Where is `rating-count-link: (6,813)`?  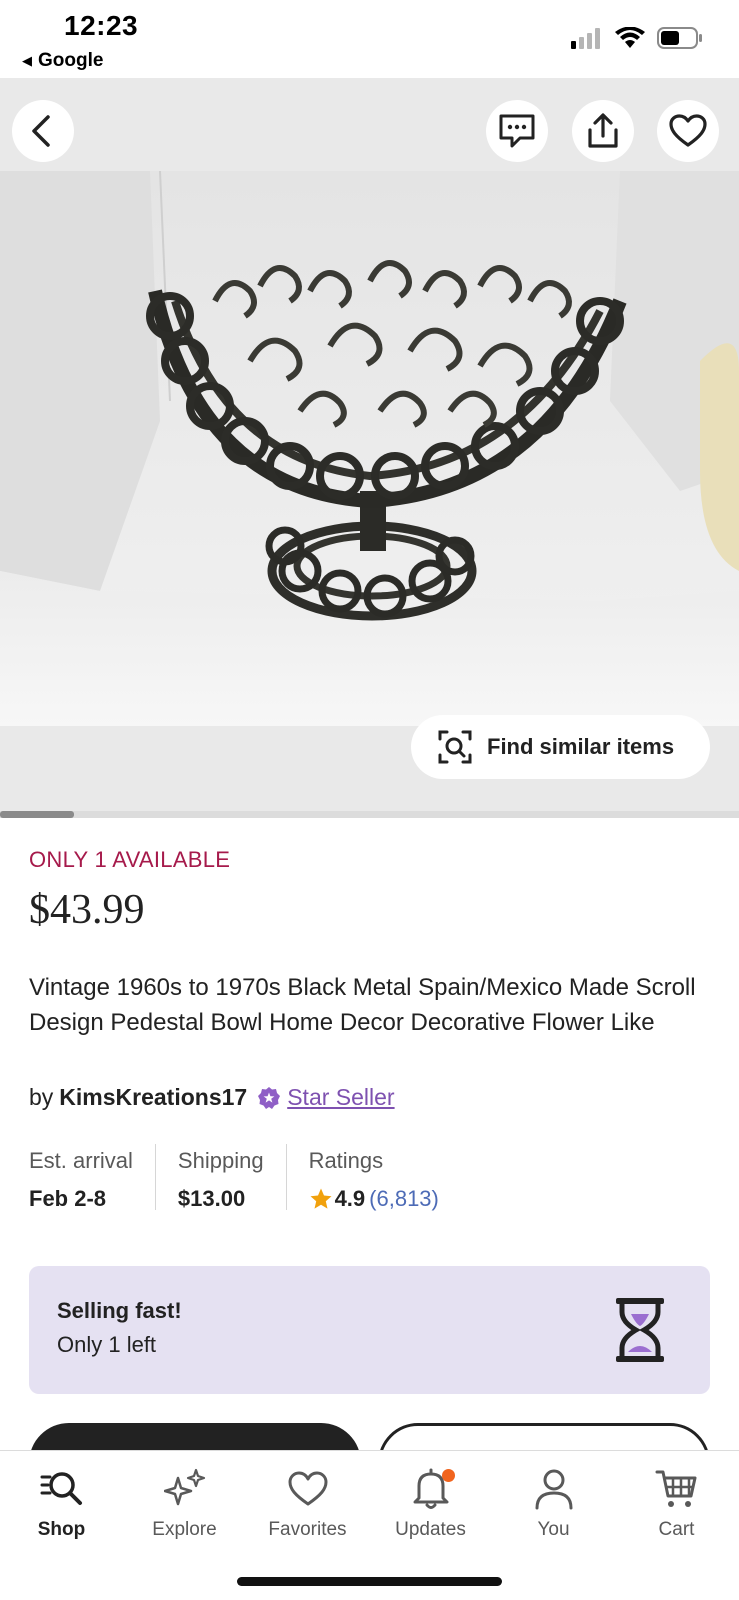 rating-count-link: (6,813) is located at coordinates (404, 1199).